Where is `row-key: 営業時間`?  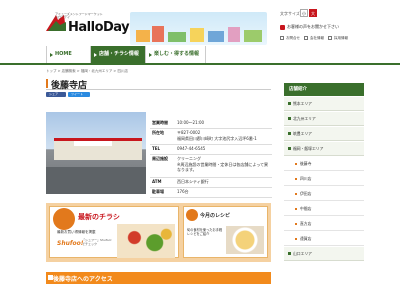
row-key: 営業時間 is located at coordinates (160, 122).